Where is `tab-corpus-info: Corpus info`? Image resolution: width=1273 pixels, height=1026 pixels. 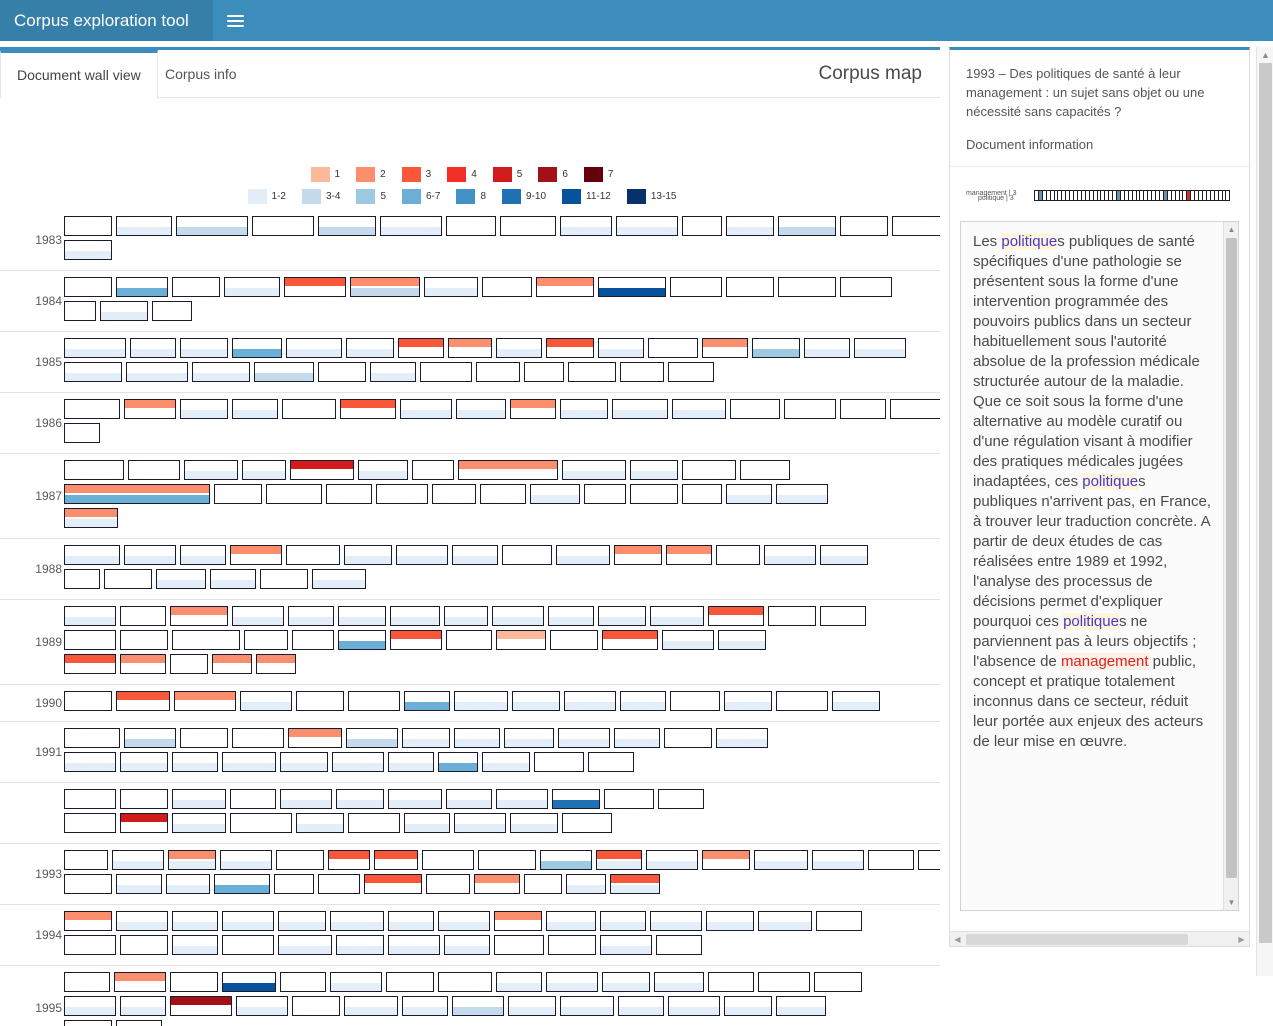
tab-corpus-info: Corpus info is located at coordinates (201, 74).